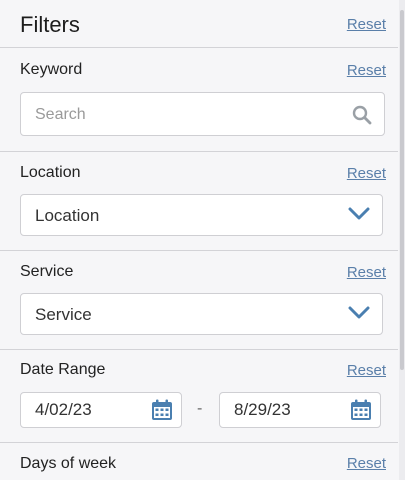 This screenshot has width=405, height=480. I want to click on search-input: Search, so click(60, 115).